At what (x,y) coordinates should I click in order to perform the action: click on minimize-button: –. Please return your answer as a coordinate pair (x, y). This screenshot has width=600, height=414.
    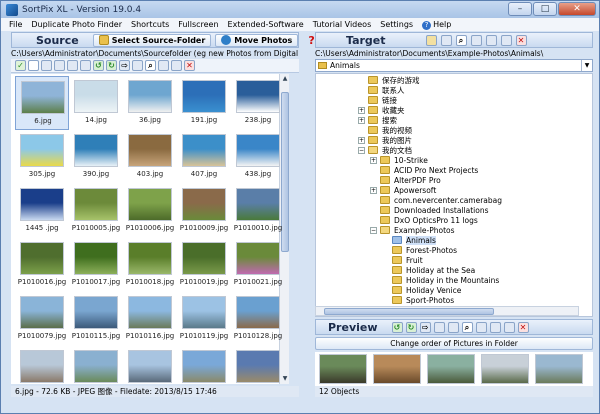
    Looking at the image, I should click on (520, 9).